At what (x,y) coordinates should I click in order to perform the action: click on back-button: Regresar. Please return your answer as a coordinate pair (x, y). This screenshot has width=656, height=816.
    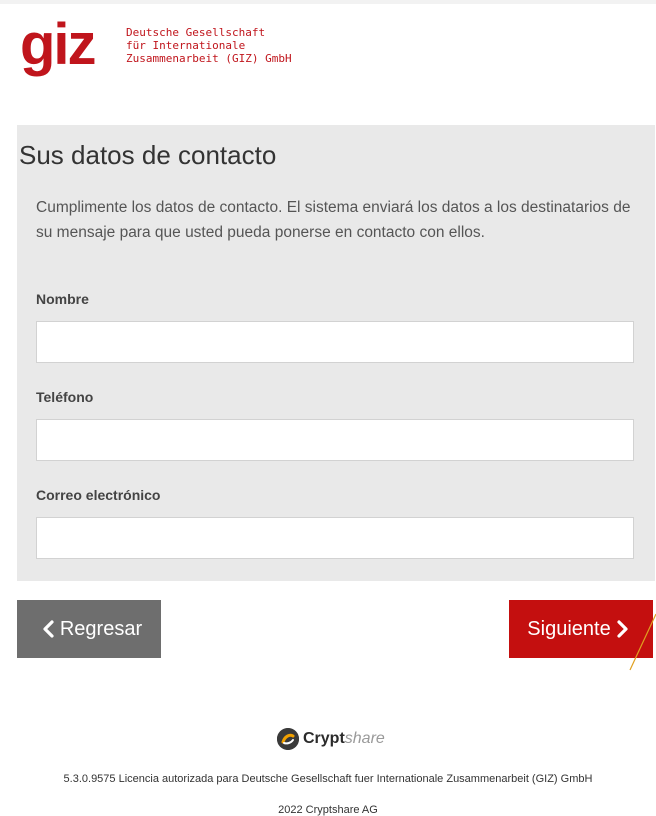
    Looking at the image, I should click on (89, 629).